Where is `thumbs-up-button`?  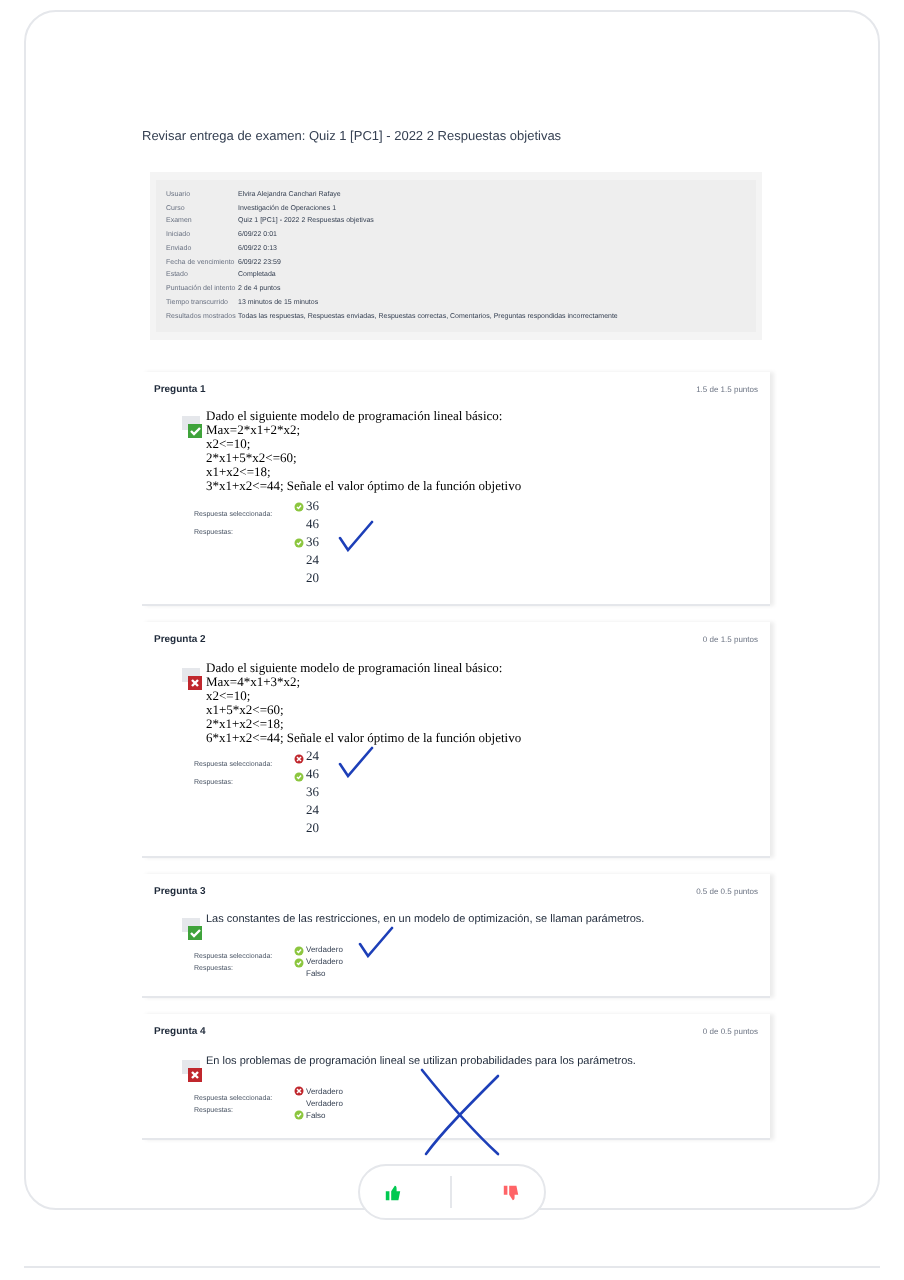 thumbs-up-button is located at coordinates (393, 1192).